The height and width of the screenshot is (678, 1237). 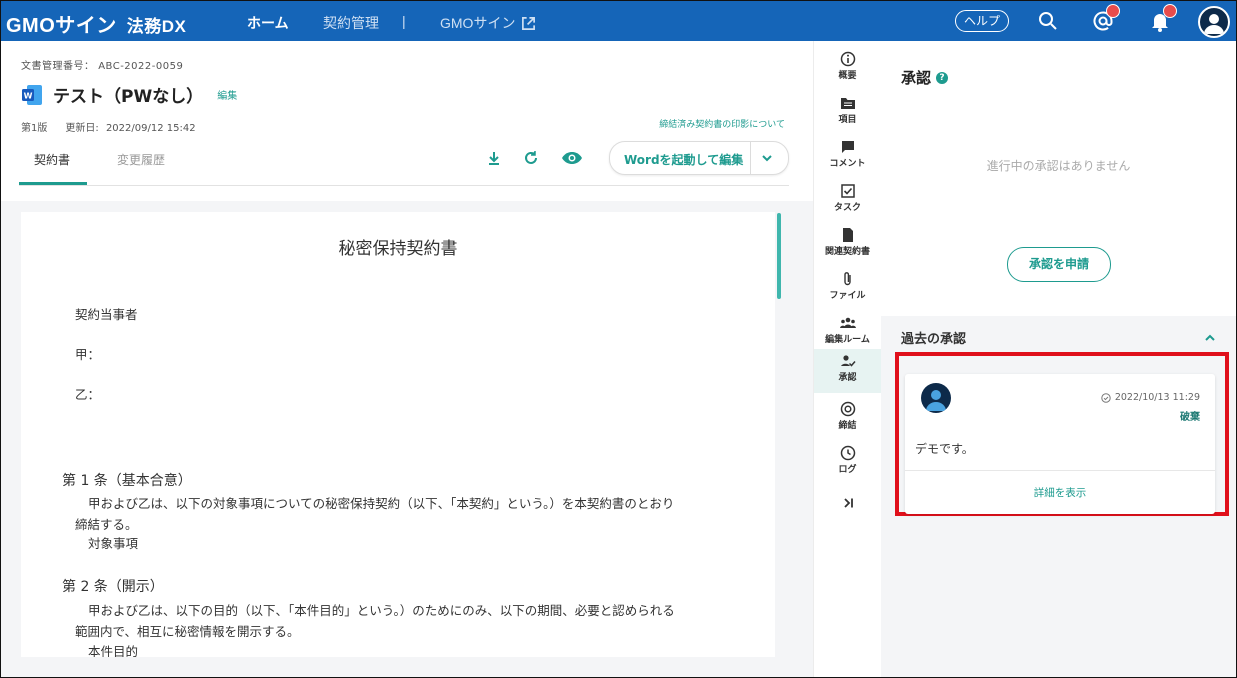 What do you see at coordinates (531, 158) in the screenshot?
I see `refresh-icon` at bounding box center [531, 158].